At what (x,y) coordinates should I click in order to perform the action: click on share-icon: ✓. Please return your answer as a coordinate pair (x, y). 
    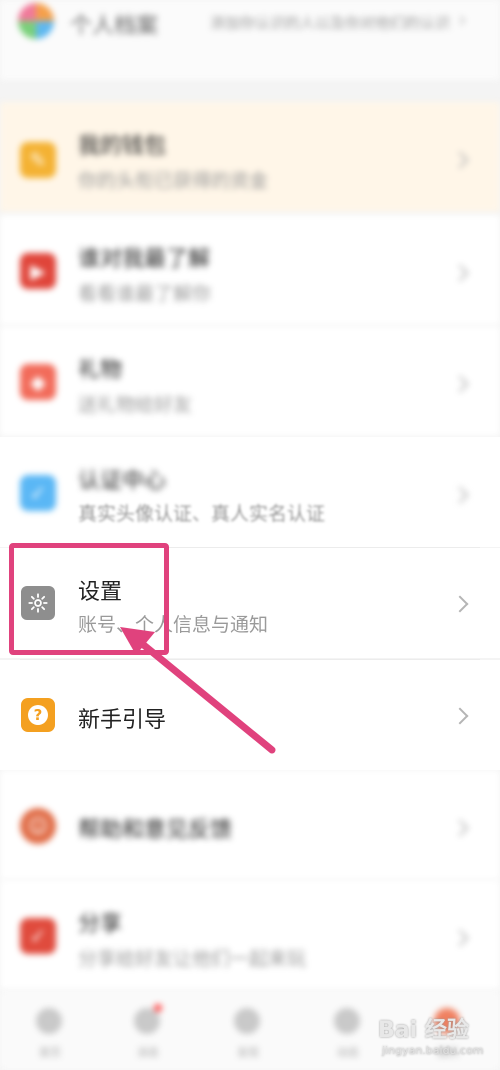
    Looking at the image, I should click on (38, 936).